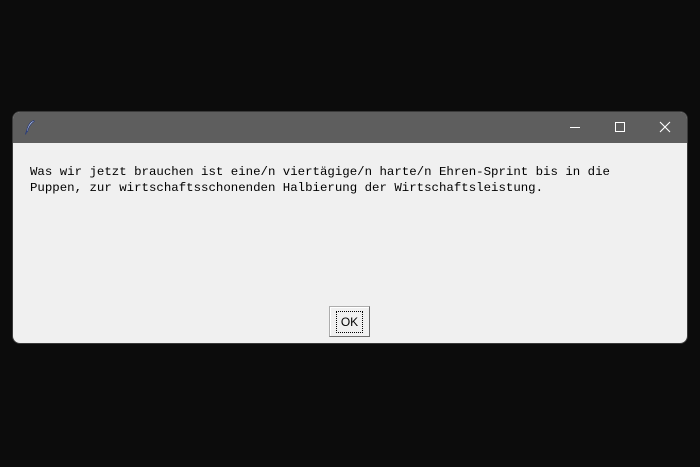 The width and height of the screenshot is (700, 467). I want to click on maximize-icon, so click(620, 127).